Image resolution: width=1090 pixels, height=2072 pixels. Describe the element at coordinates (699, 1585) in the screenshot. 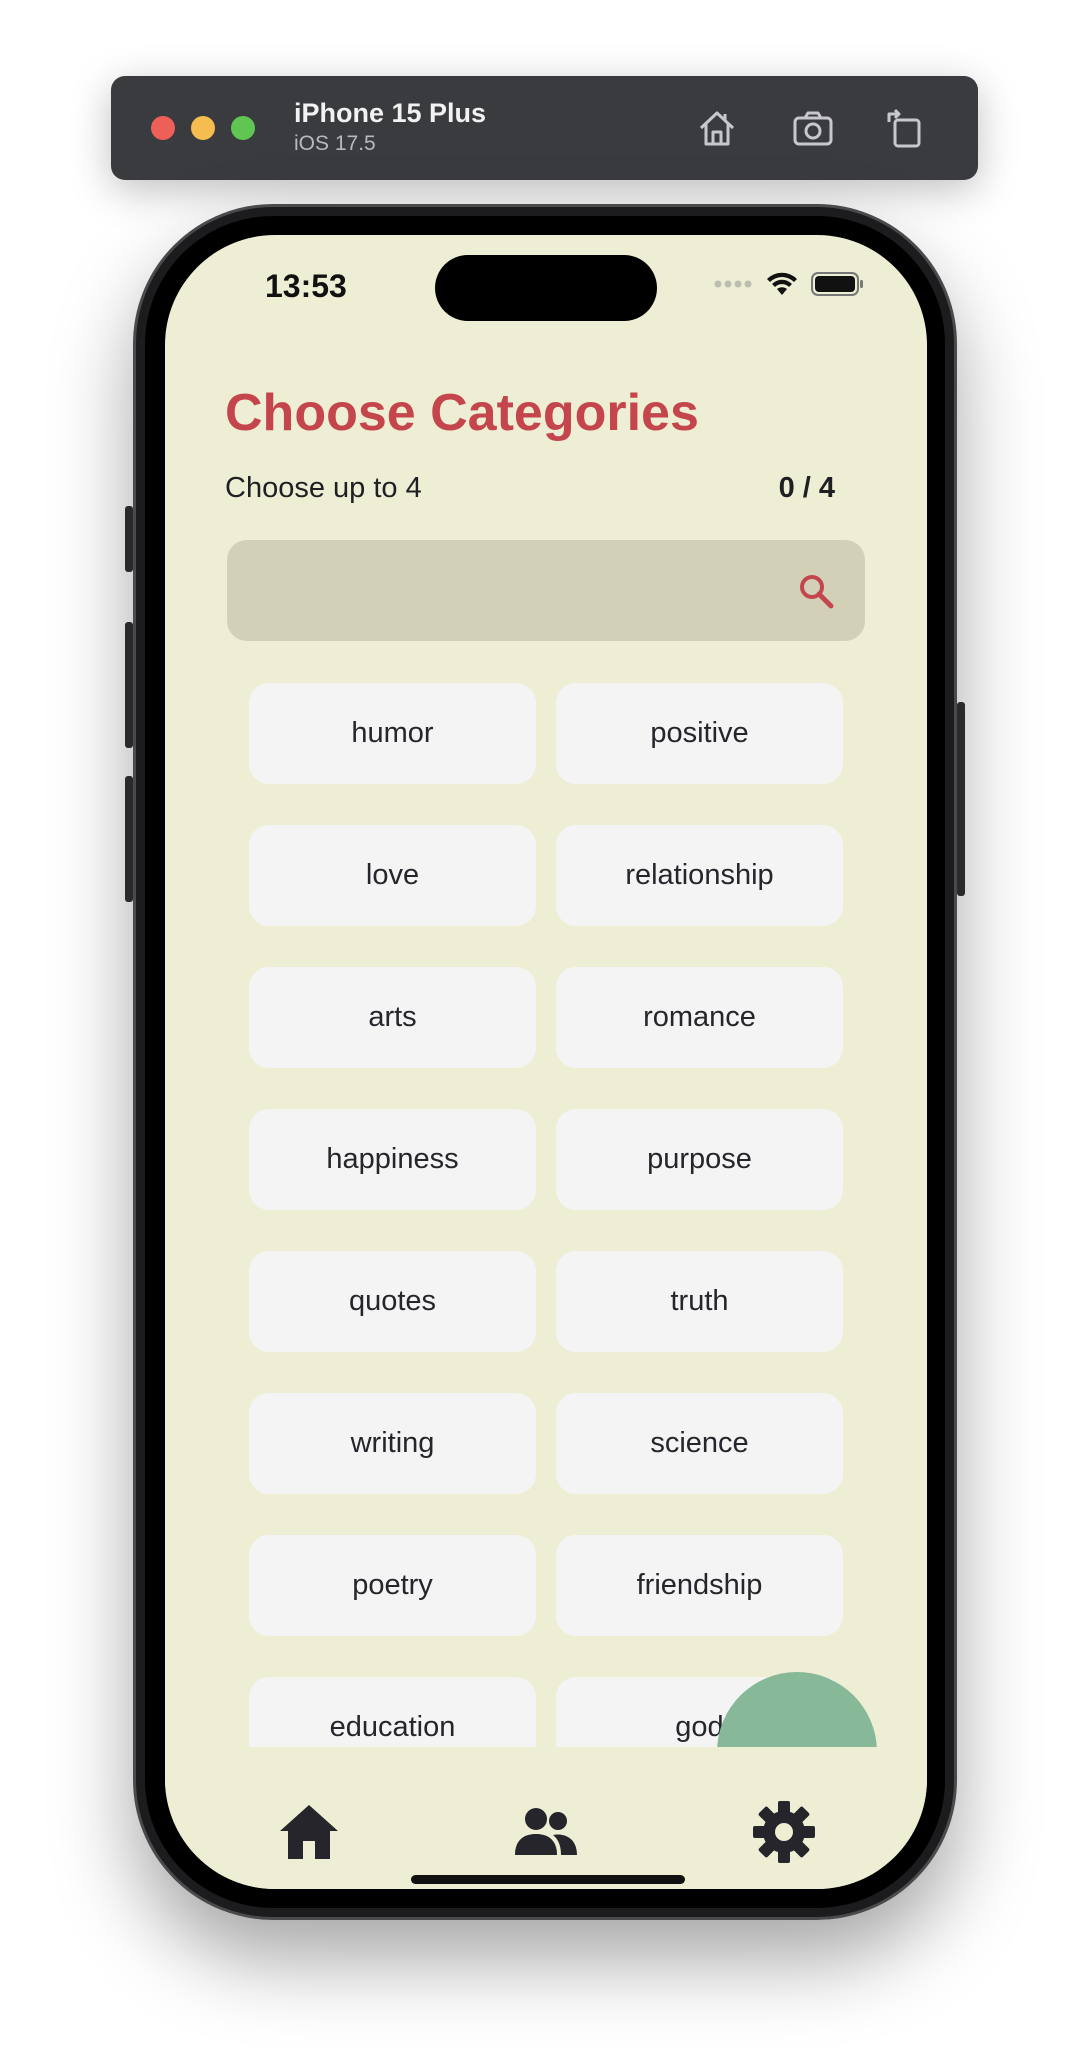

I see `category-chip: friendship` at that location.